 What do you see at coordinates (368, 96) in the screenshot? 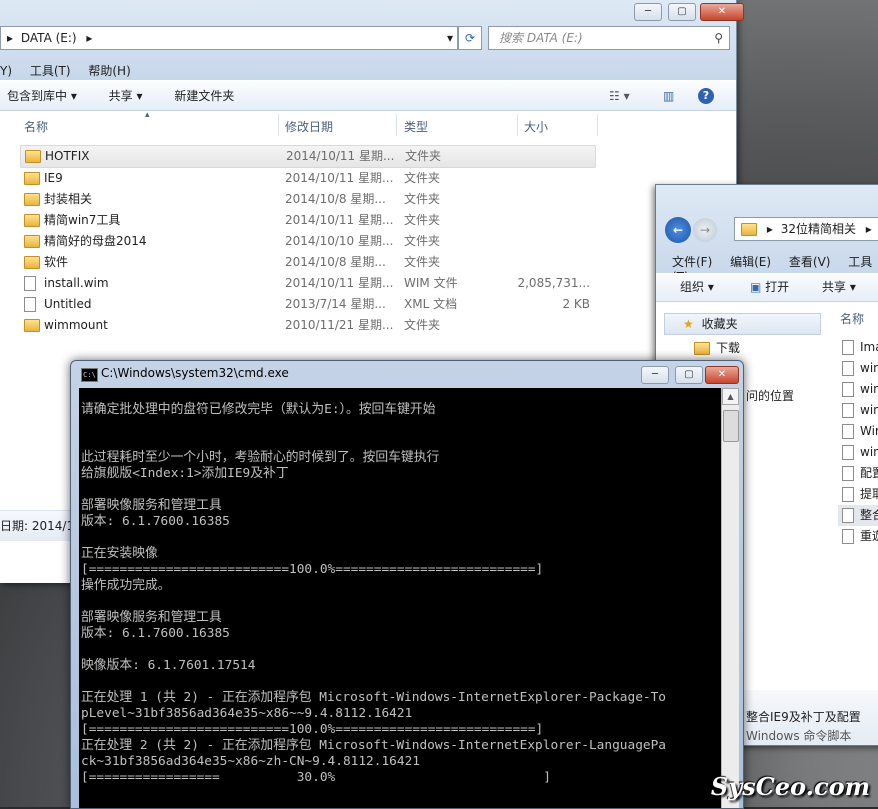
I see `command-toolbar: 包含到库中 ▾ 共享 ▾ 新建文件夹 ☷ ▾ ▥ ?` at bounding box center [368, 96].